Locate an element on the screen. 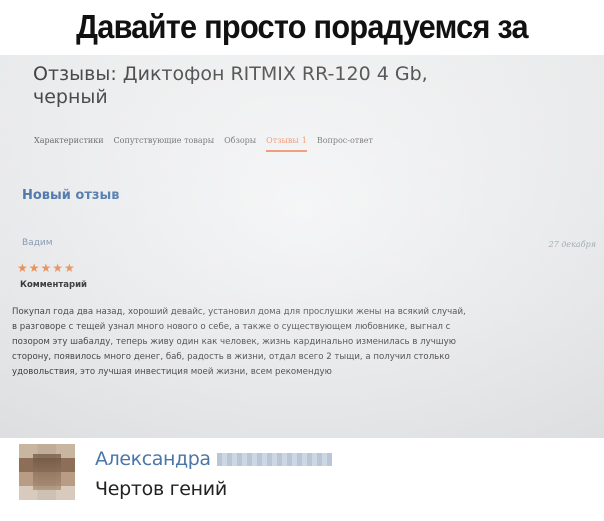 This screenshot has width=604, height=521. new-review-link: Новый отзыв is located at coordinates (70, 195).